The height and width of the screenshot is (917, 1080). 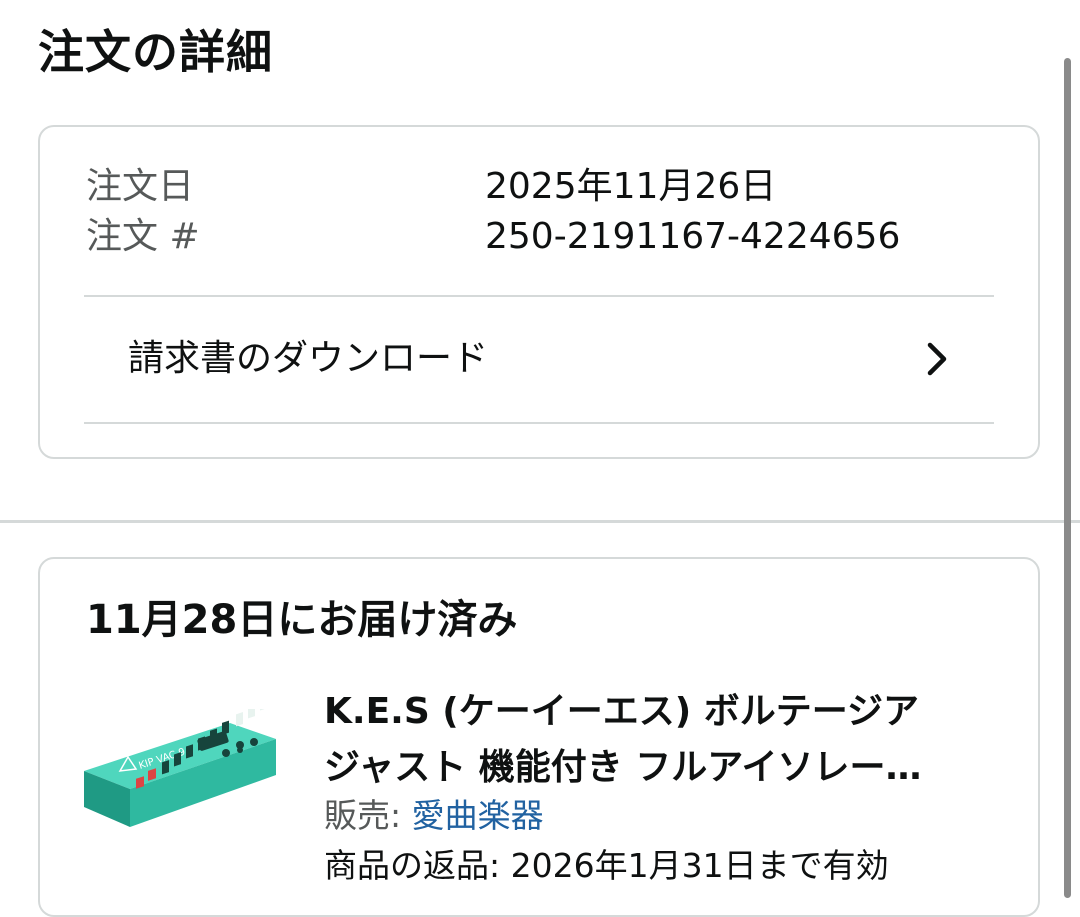 What do you see at coordinates (631, 186) in the screenshot?
I see `order-date-value: 2025年11月26日` at bounding box center [631, 186].